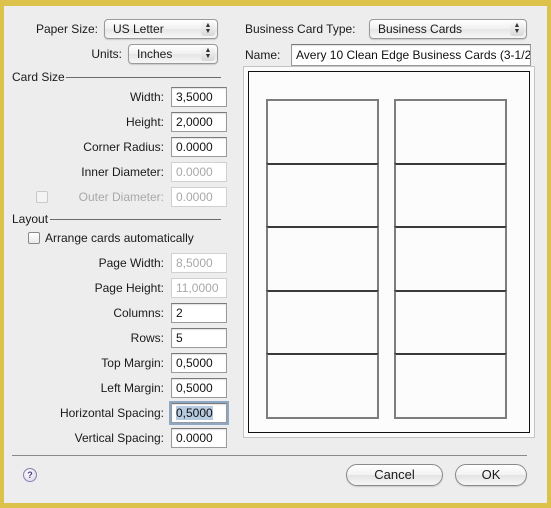 The height and width of the screenshot is (508, 551). Describe the element at coordinates (199, 388) in the screenshot. I see `left-margin-field: 0,5000` at that location.